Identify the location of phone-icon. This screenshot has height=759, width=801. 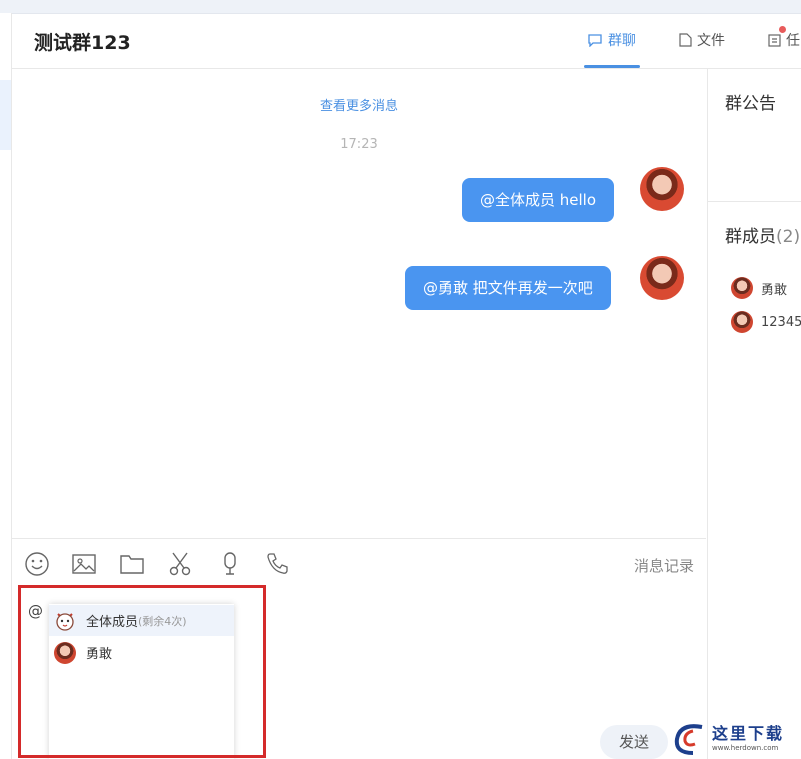
(277, 564).